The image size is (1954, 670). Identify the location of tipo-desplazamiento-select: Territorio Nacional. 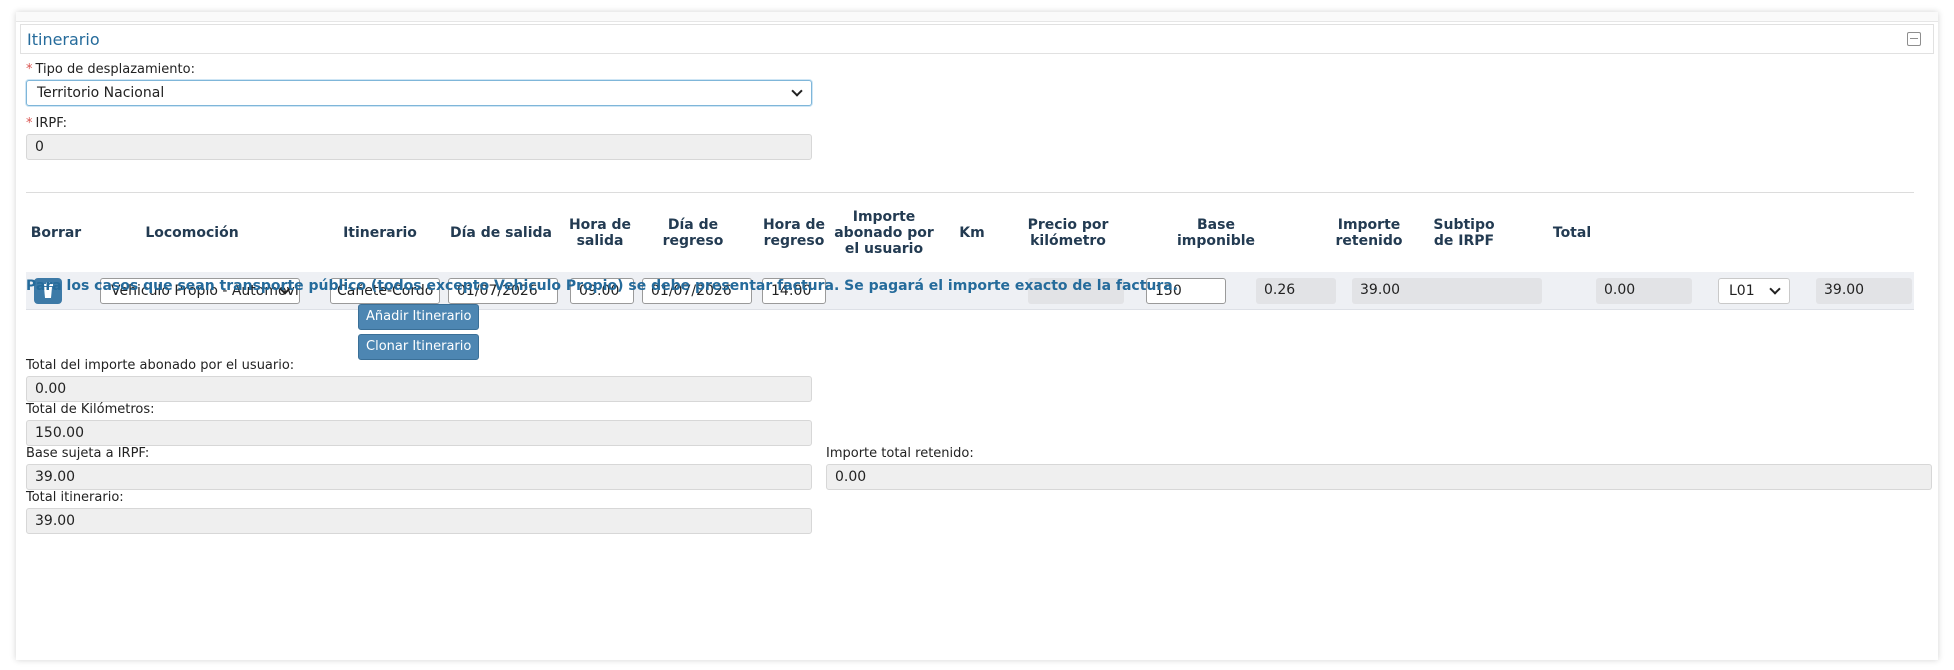
(419, 93).